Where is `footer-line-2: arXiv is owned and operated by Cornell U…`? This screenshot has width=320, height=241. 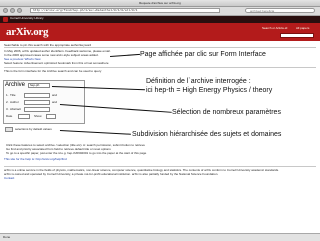 footer-line-2: arXiv is owned and operated by Cornell U… is located at coordinates (111, 174).